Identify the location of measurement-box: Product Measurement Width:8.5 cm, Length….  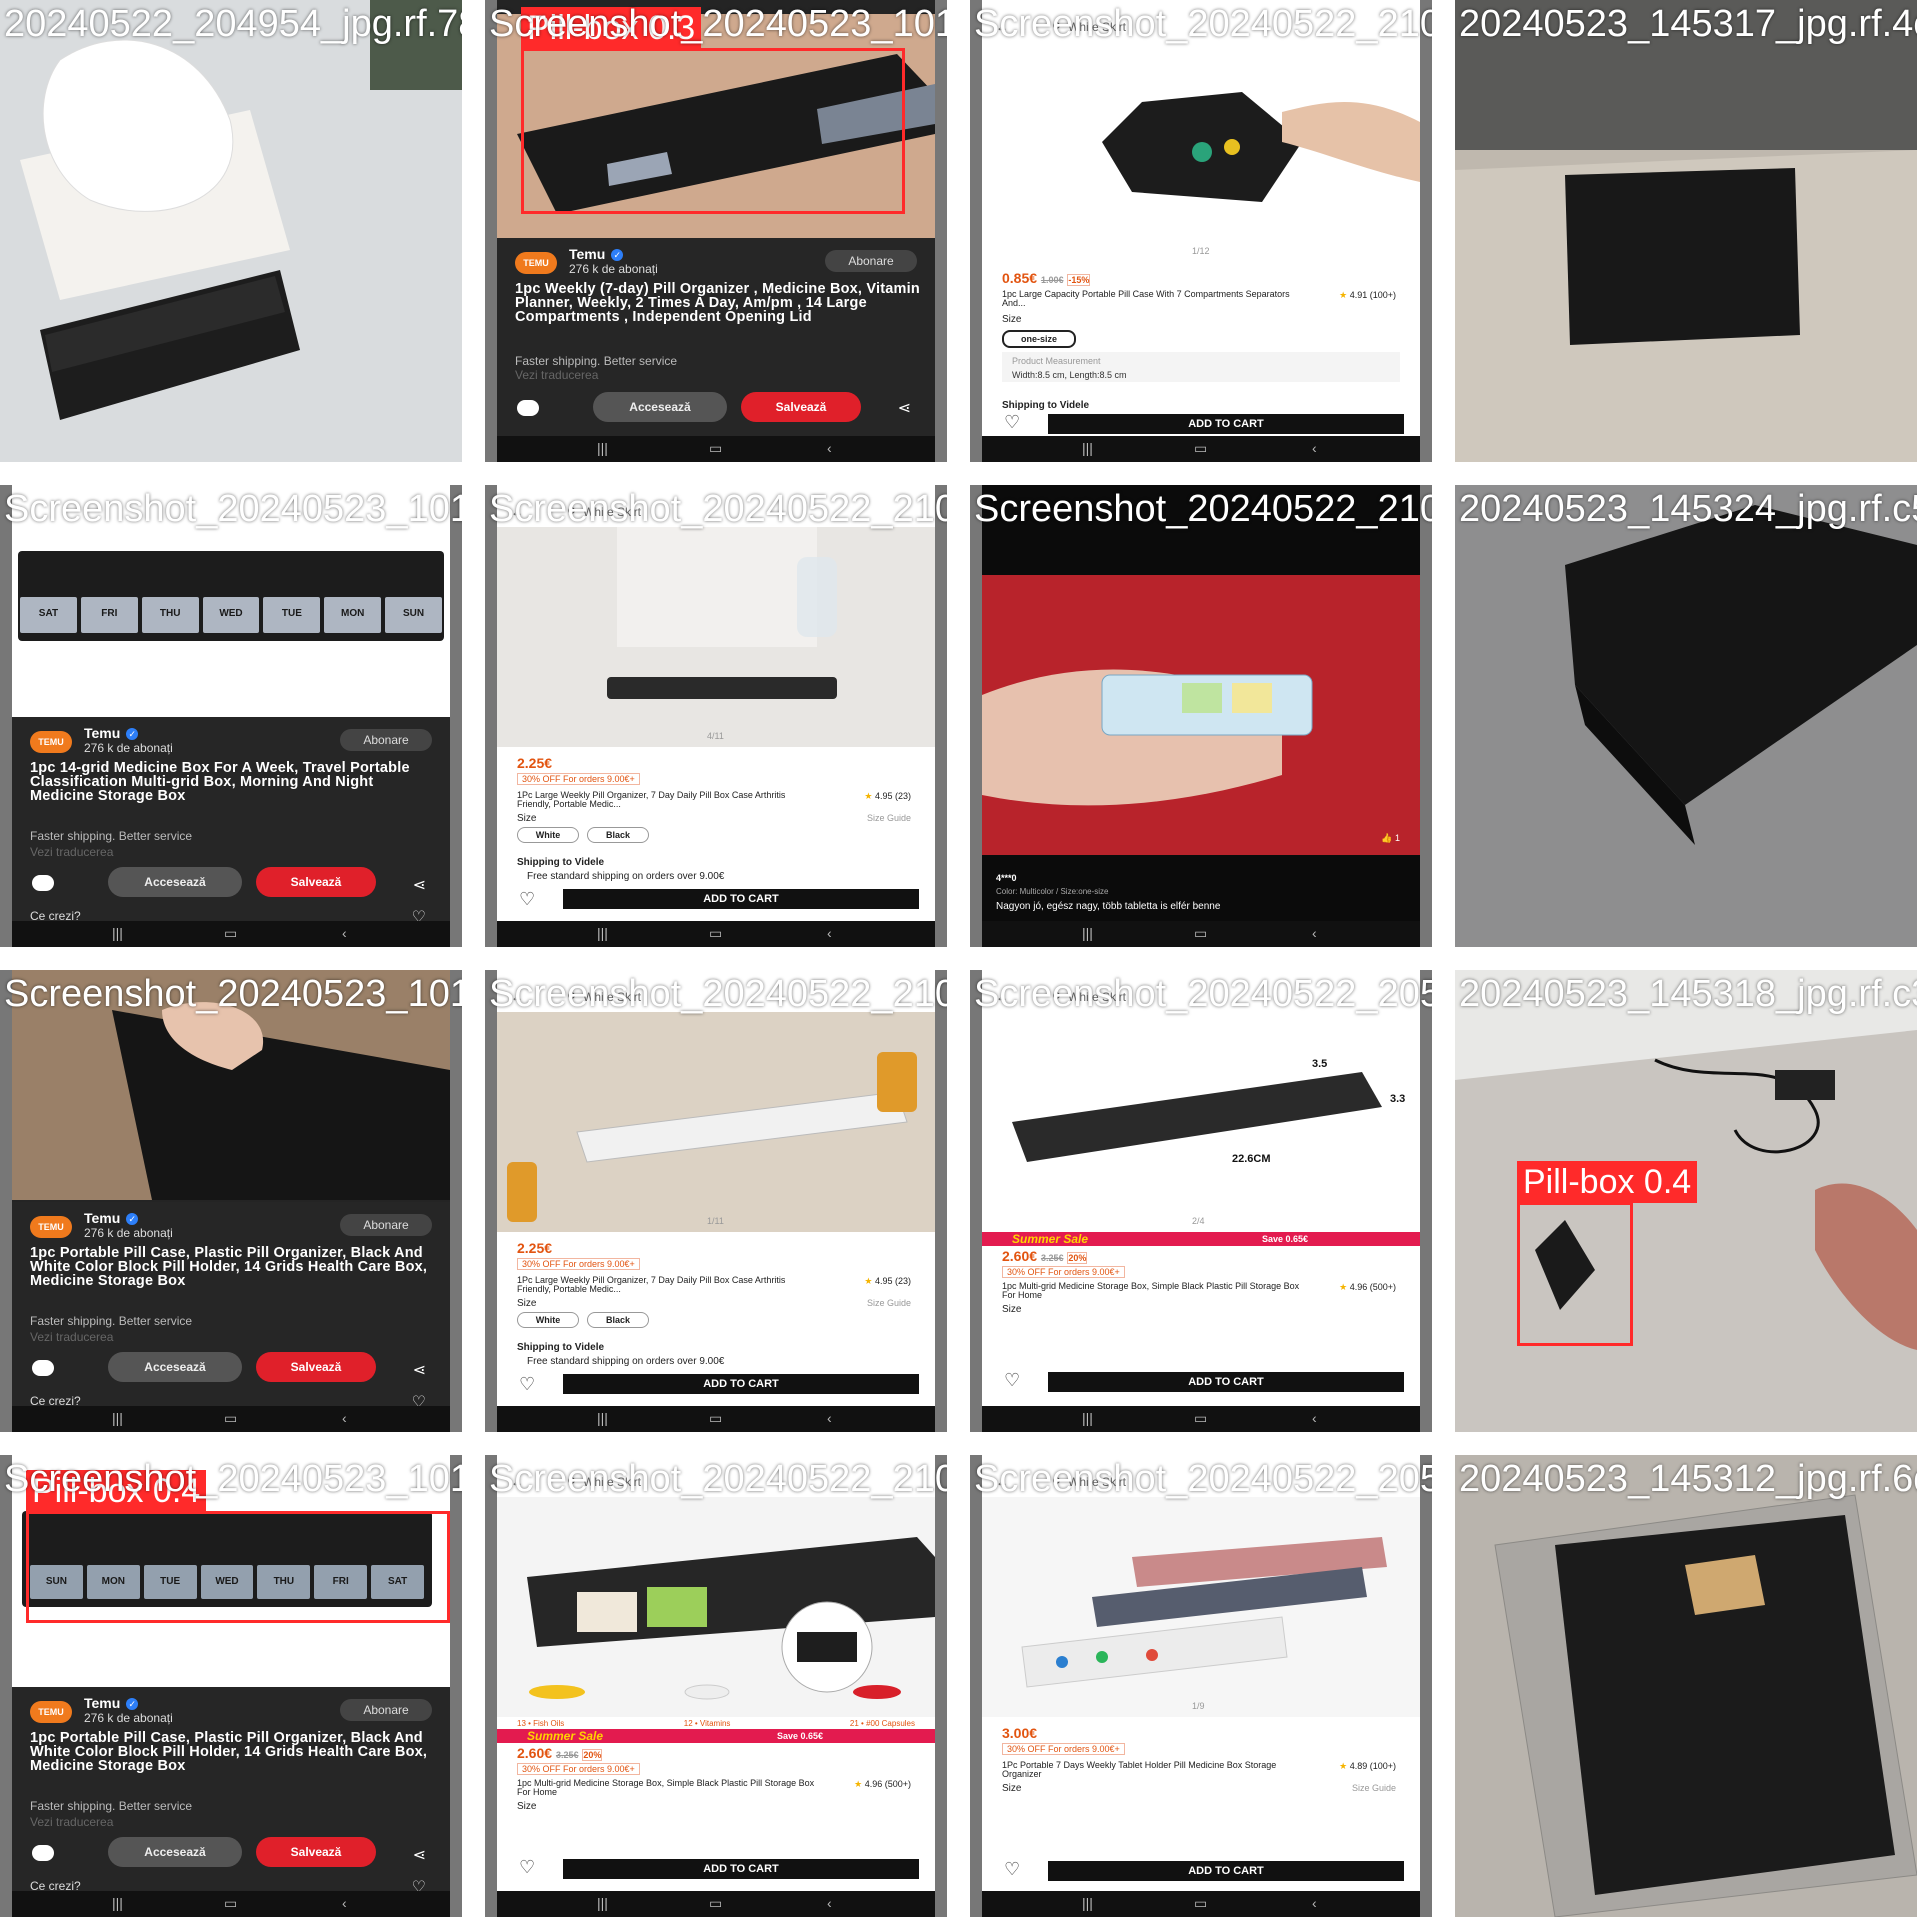
(1201, 367).